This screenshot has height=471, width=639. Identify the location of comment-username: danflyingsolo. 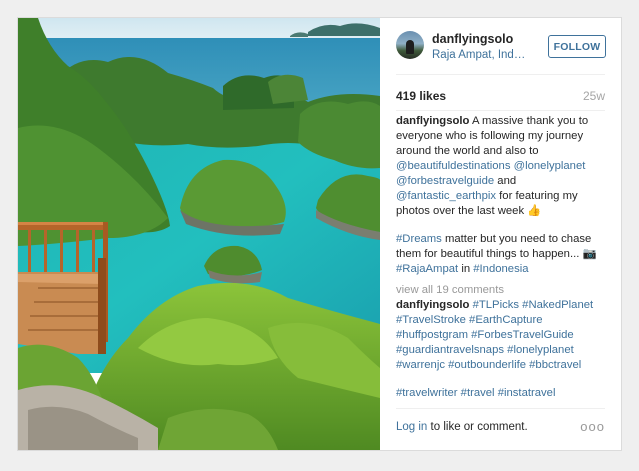
(432, 305).